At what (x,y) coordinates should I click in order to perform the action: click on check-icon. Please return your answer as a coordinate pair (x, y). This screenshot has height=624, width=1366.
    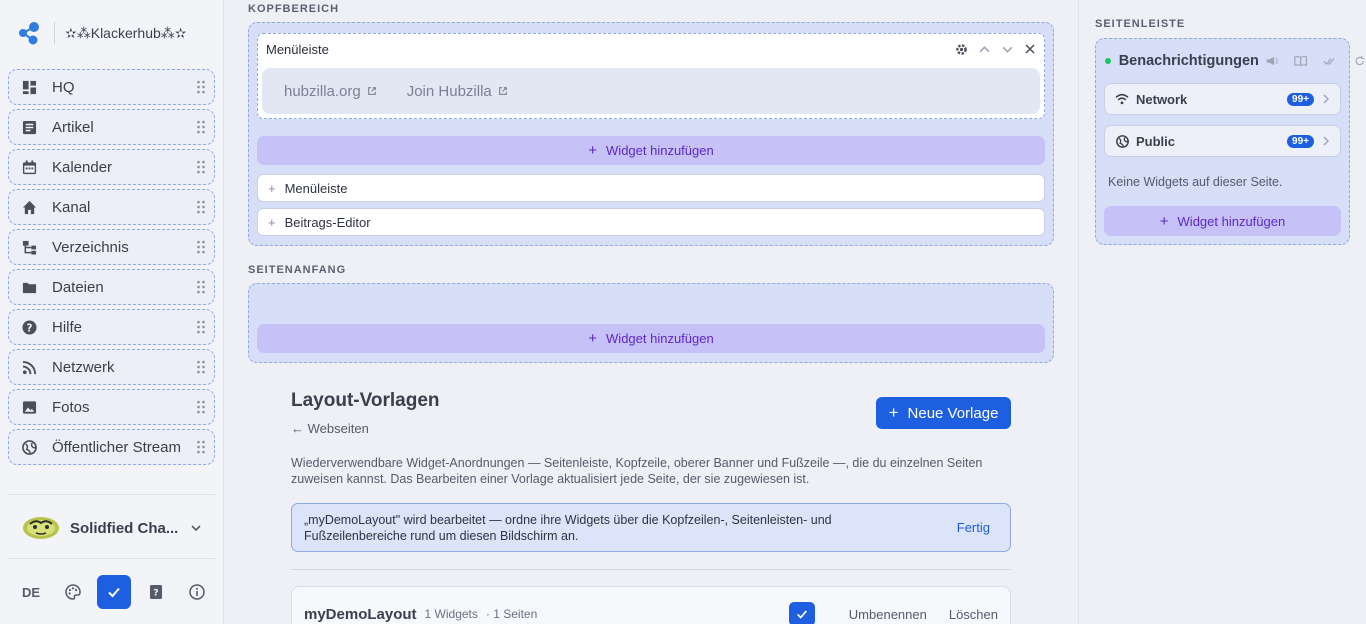
    Looking at the image, I should click on (801, 614).